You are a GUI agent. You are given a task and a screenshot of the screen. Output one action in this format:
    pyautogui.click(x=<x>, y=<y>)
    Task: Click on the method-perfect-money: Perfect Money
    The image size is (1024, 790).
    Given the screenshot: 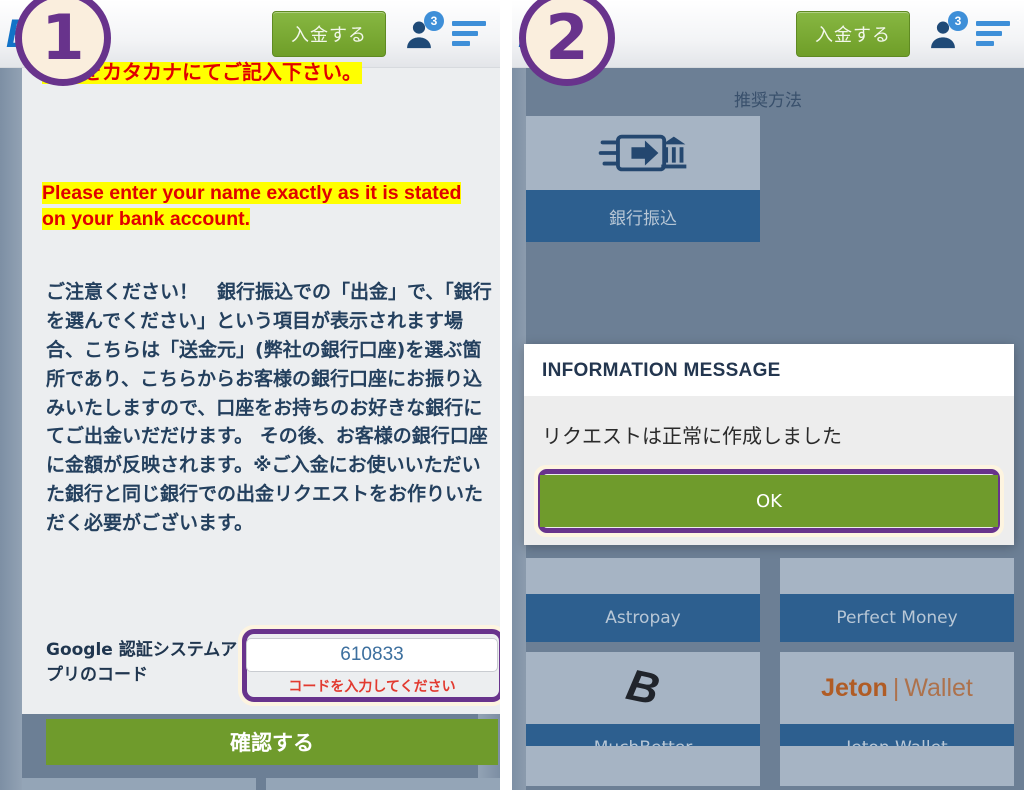 What is the action you would take?
    pyautogui.click(x=897, y=600)
    